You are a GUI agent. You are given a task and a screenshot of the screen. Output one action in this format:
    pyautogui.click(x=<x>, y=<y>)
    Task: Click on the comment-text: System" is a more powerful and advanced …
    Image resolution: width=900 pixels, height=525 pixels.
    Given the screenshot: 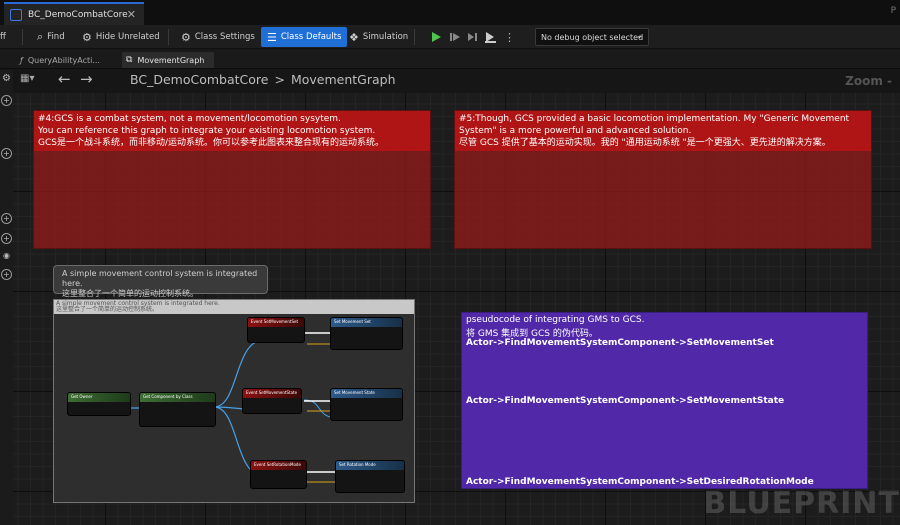 What is the action you would take?
    pyautogui.click(x=575, y=131)
    